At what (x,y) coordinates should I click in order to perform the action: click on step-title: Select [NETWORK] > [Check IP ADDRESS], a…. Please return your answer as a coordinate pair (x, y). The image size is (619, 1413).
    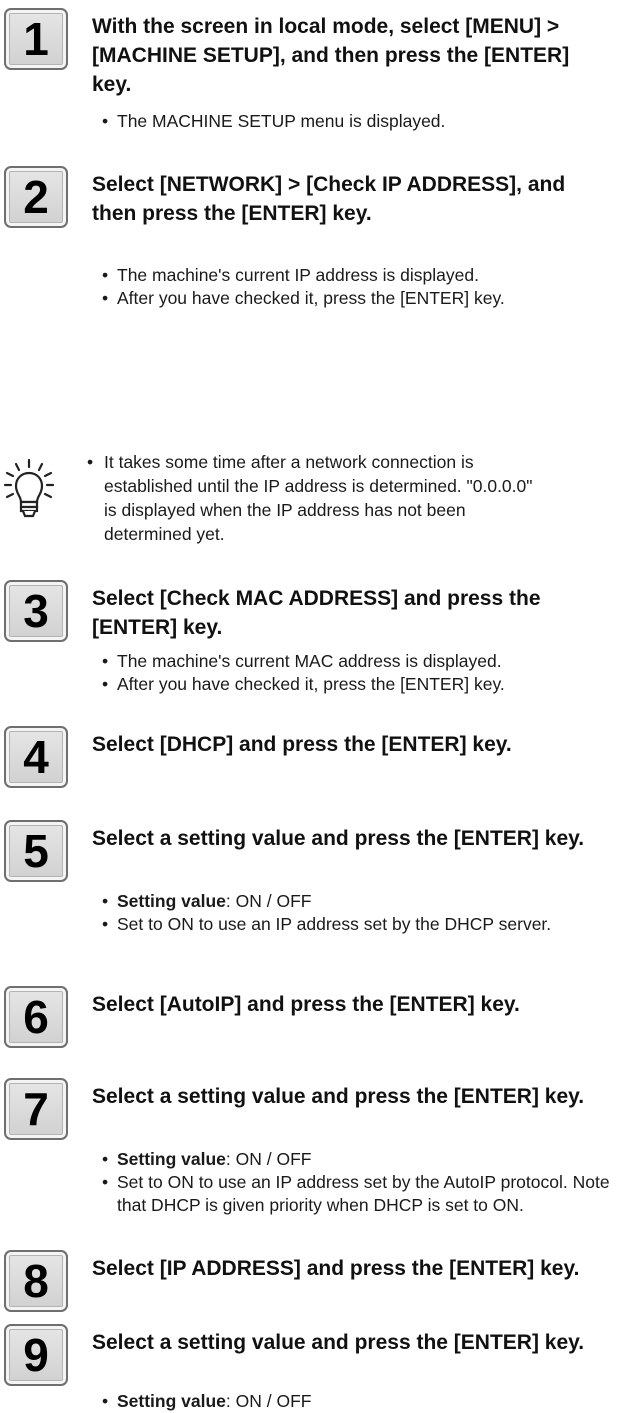
    Looking at the image, I should click on (329, 199).